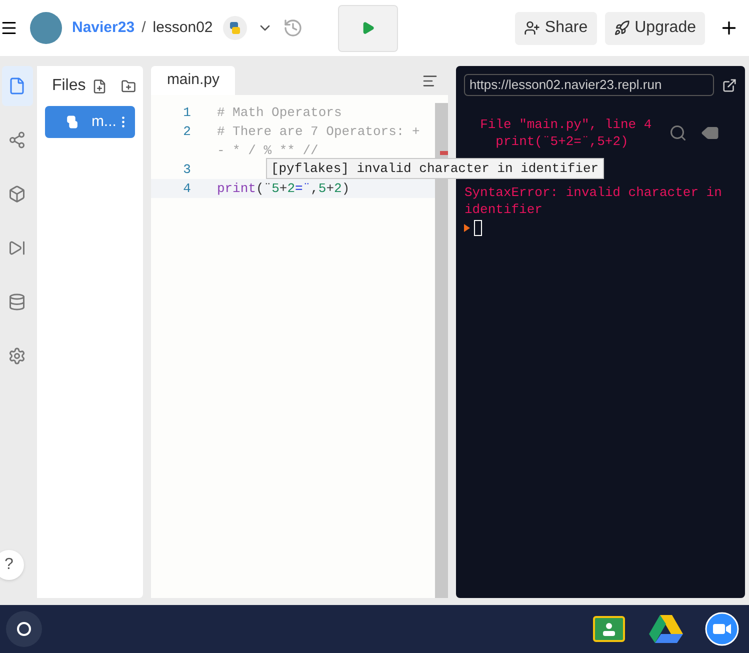 Image resolution: width=749 pixels, height=653 pixels. What do you see at coordinates (532, 28) in the screenshot?
I see `user-plus-icon` at bounding box center [532, 28].